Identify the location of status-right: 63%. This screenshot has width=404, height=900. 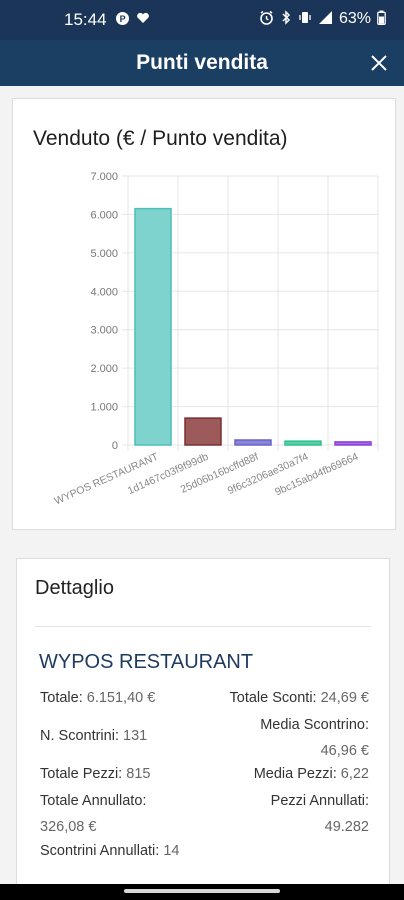
(322, 19).